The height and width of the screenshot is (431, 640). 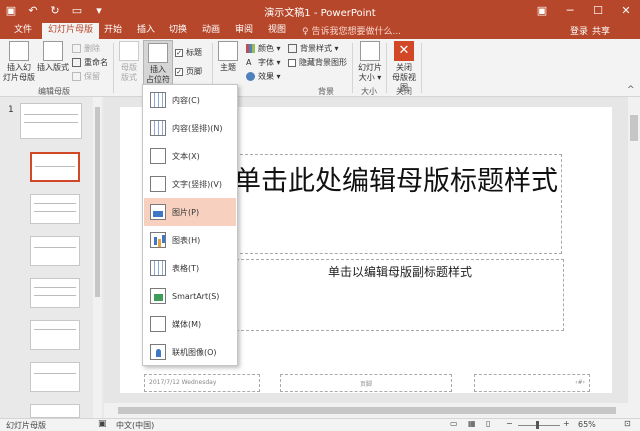 I want to click on delete-label: 删除, so click(x=92, y=48).